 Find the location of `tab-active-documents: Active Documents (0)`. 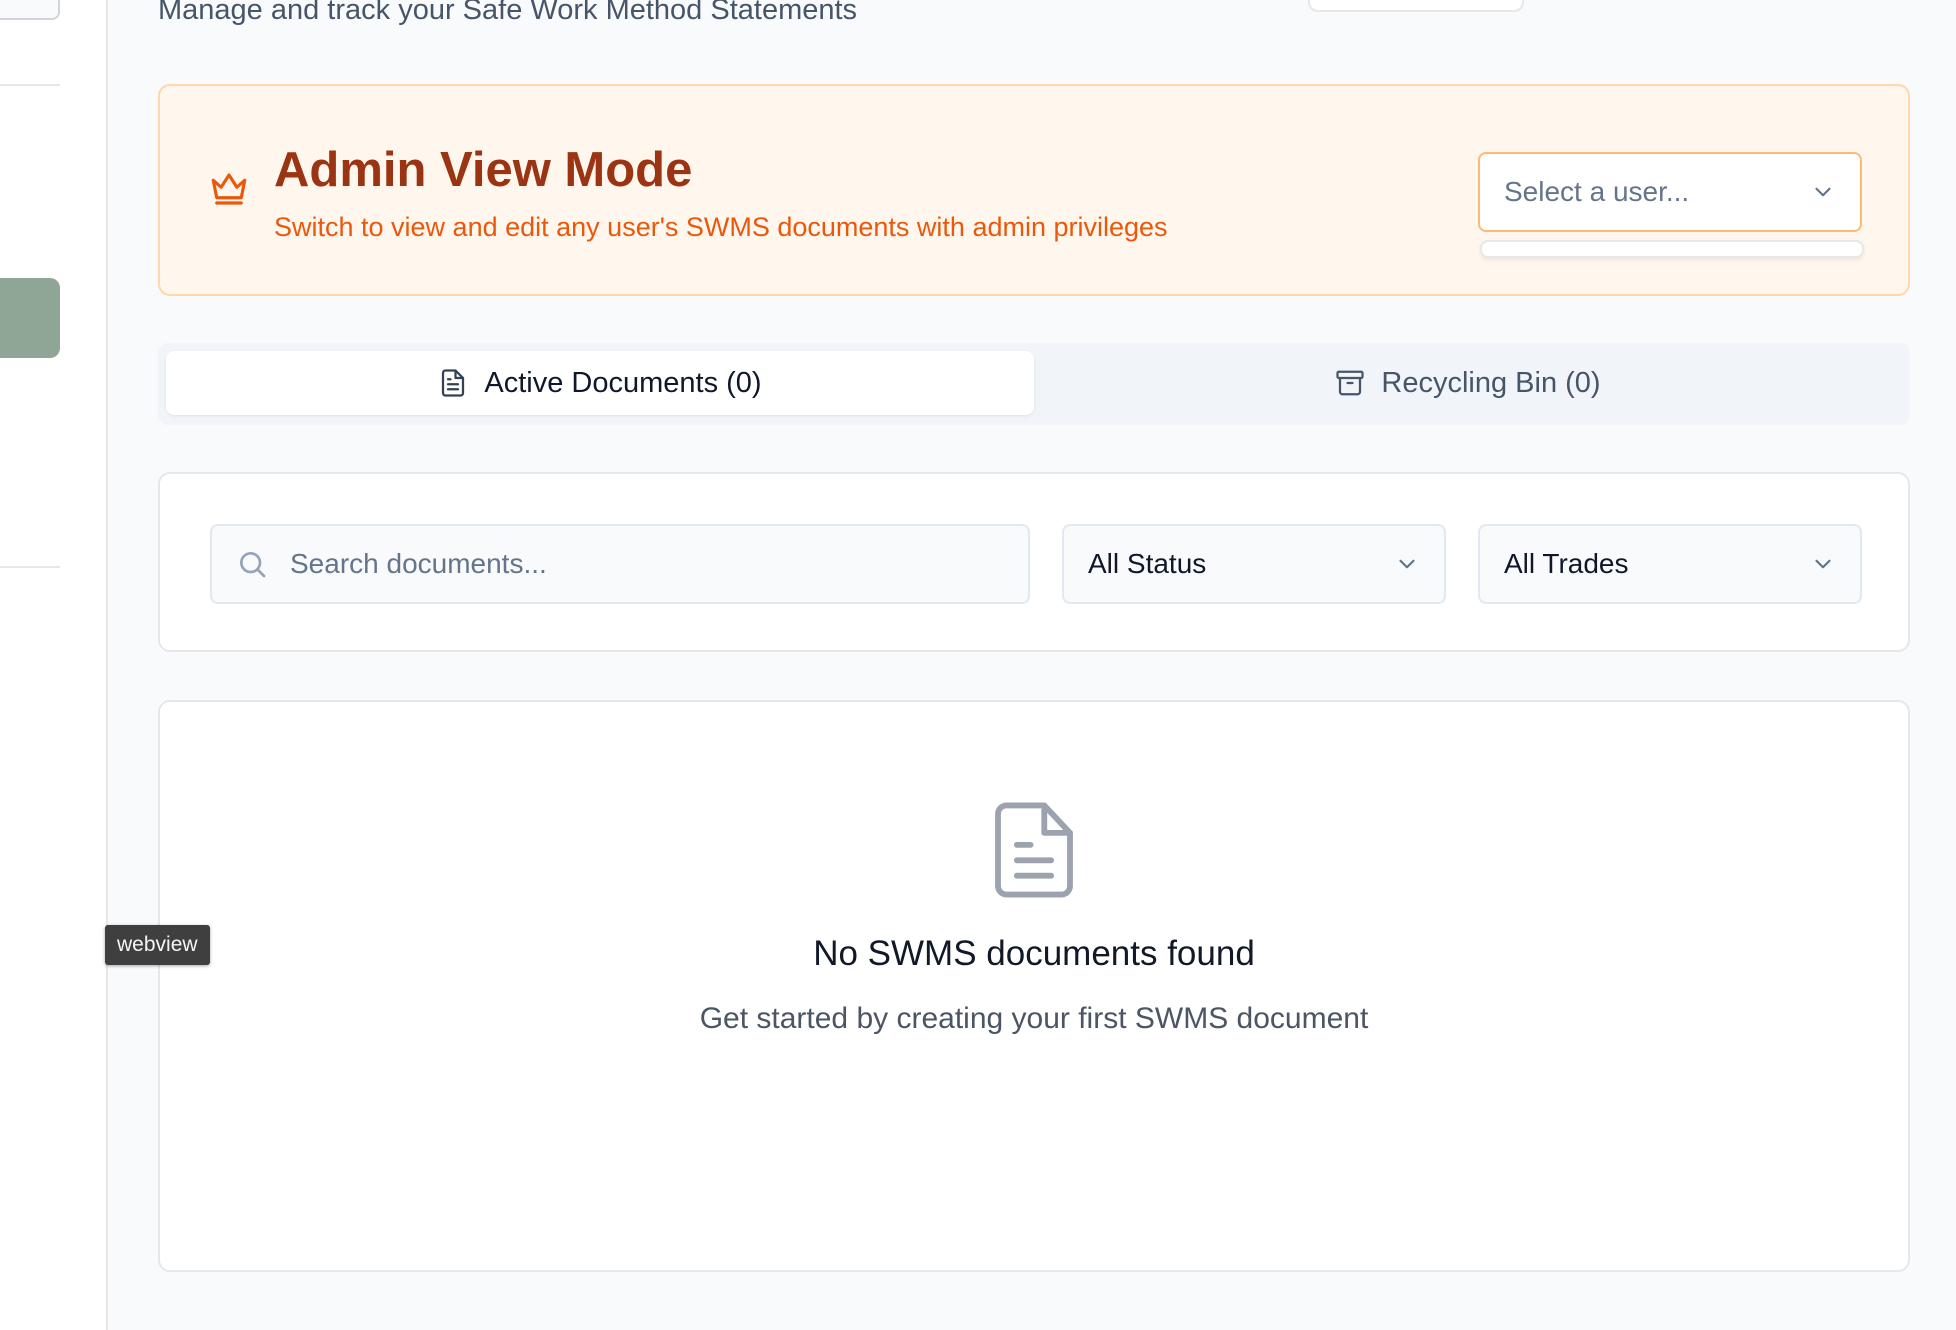

tab-active-documents: Active Documents (0) is located at coordinates (600, 383).